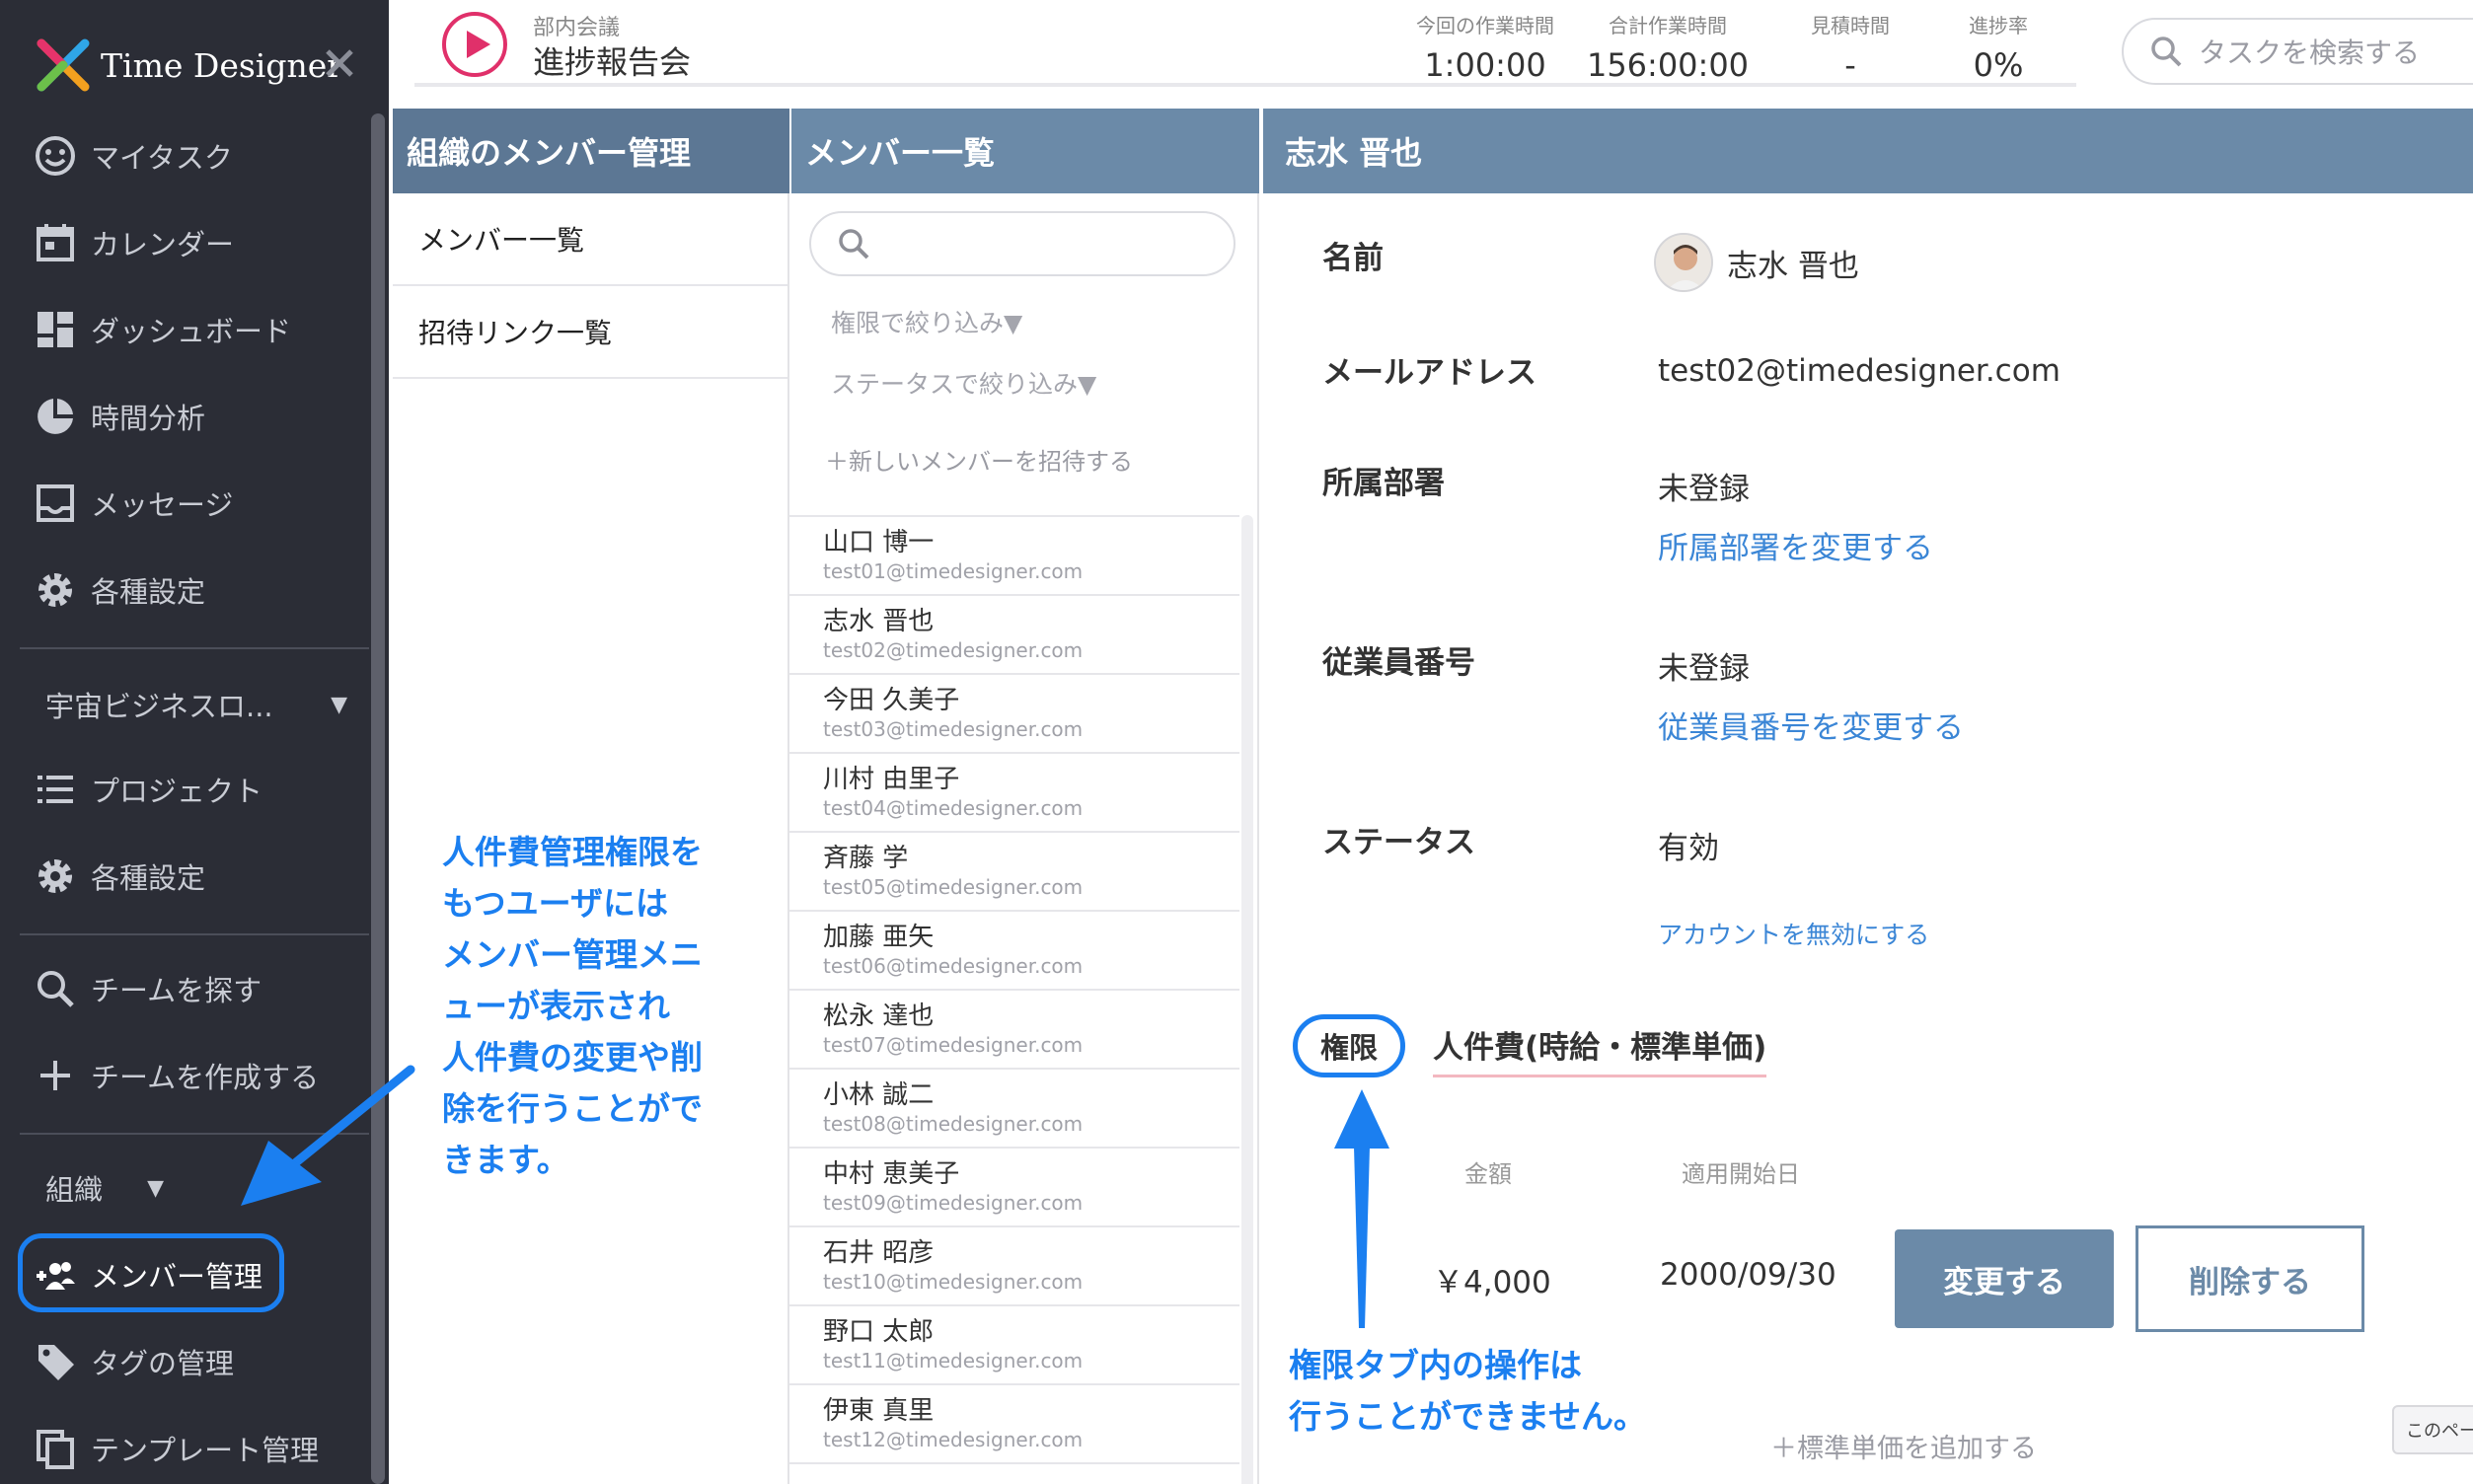 Image resolution: width=2473 pixels, height=1484 pixels. What do you see at coordinates (55, 1448) in the screenshot?
I see `copy-icon` at bounding box center [55, 1448].